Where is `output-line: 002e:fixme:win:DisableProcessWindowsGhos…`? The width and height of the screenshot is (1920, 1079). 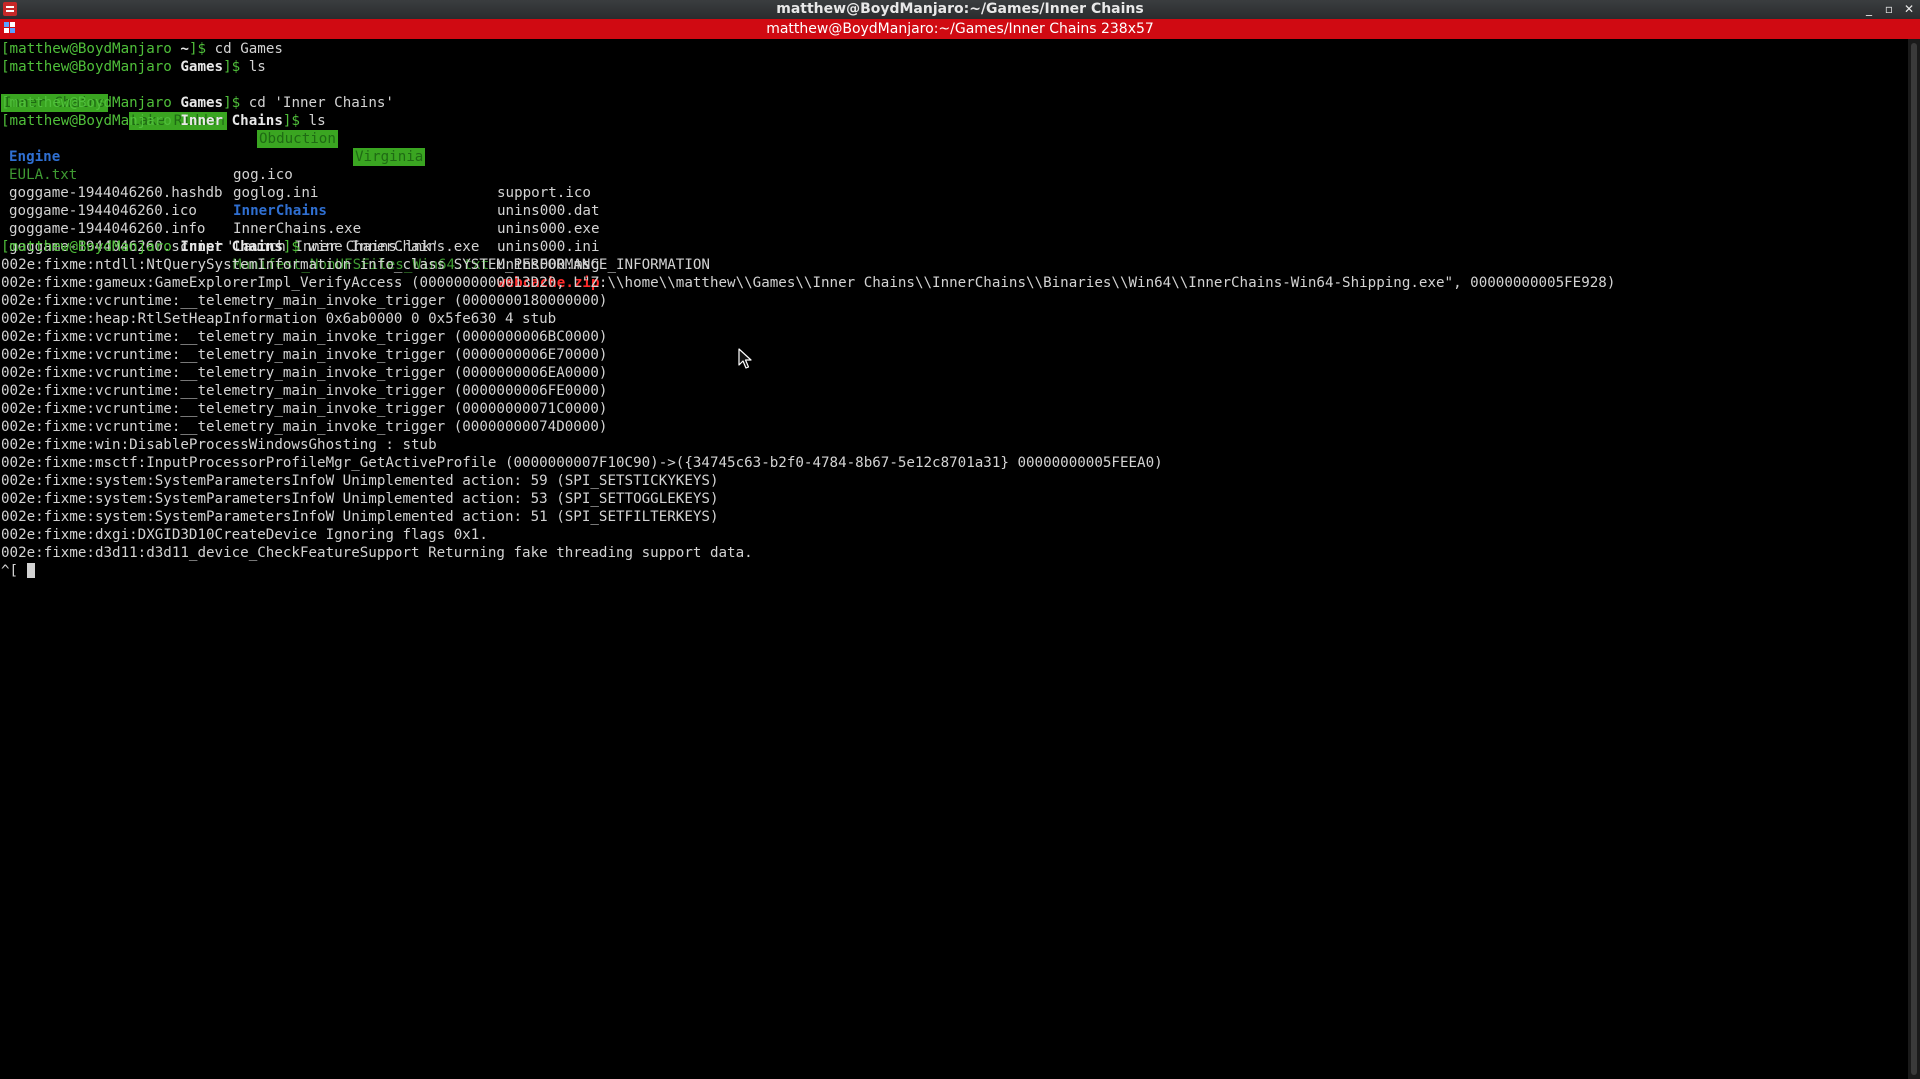
output-line: 002e:fixme:win:DisableProcessWindowsGhos… is located at coordinates (219, 445).